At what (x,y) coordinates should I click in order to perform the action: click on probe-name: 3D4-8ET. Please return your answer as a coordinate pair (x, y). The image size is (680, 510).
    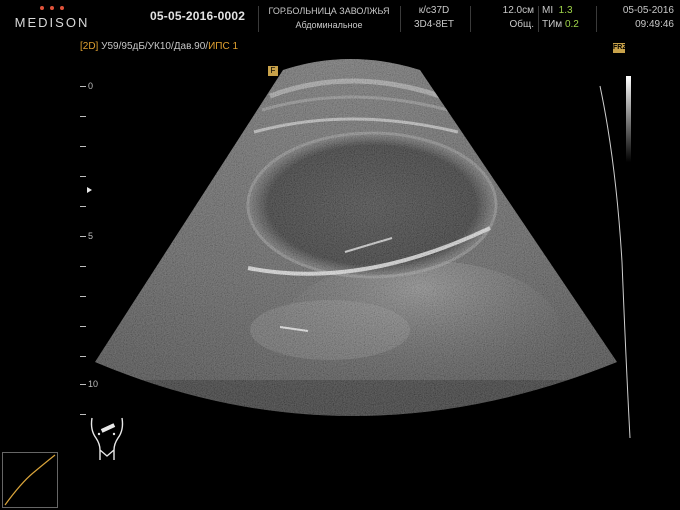
    Looking at the image, I should click on (433, 24).